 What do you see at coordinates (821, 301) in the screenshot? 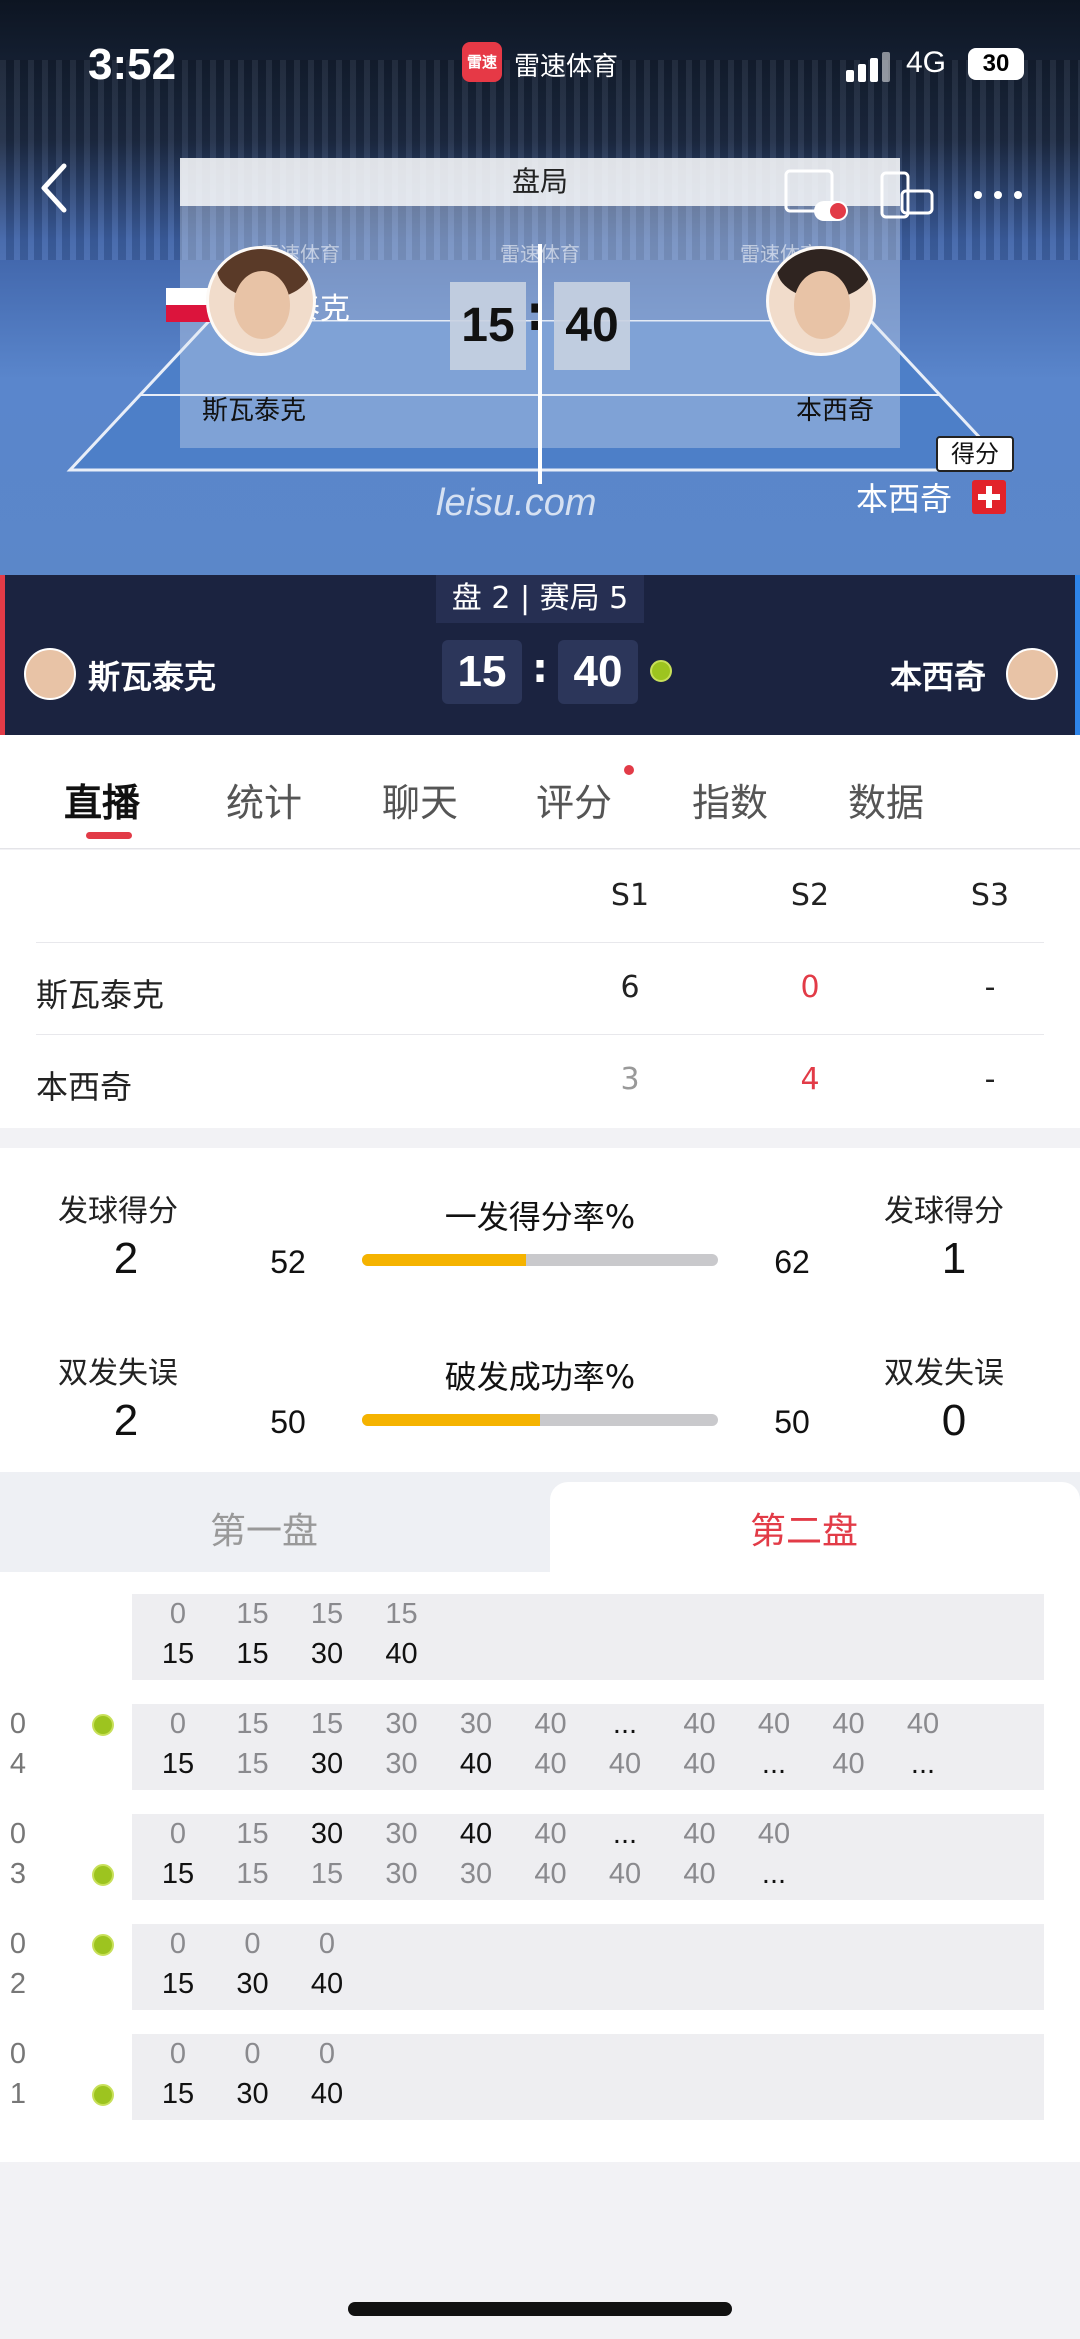
I see `player2-avatar` at bounding box center [821, 301].